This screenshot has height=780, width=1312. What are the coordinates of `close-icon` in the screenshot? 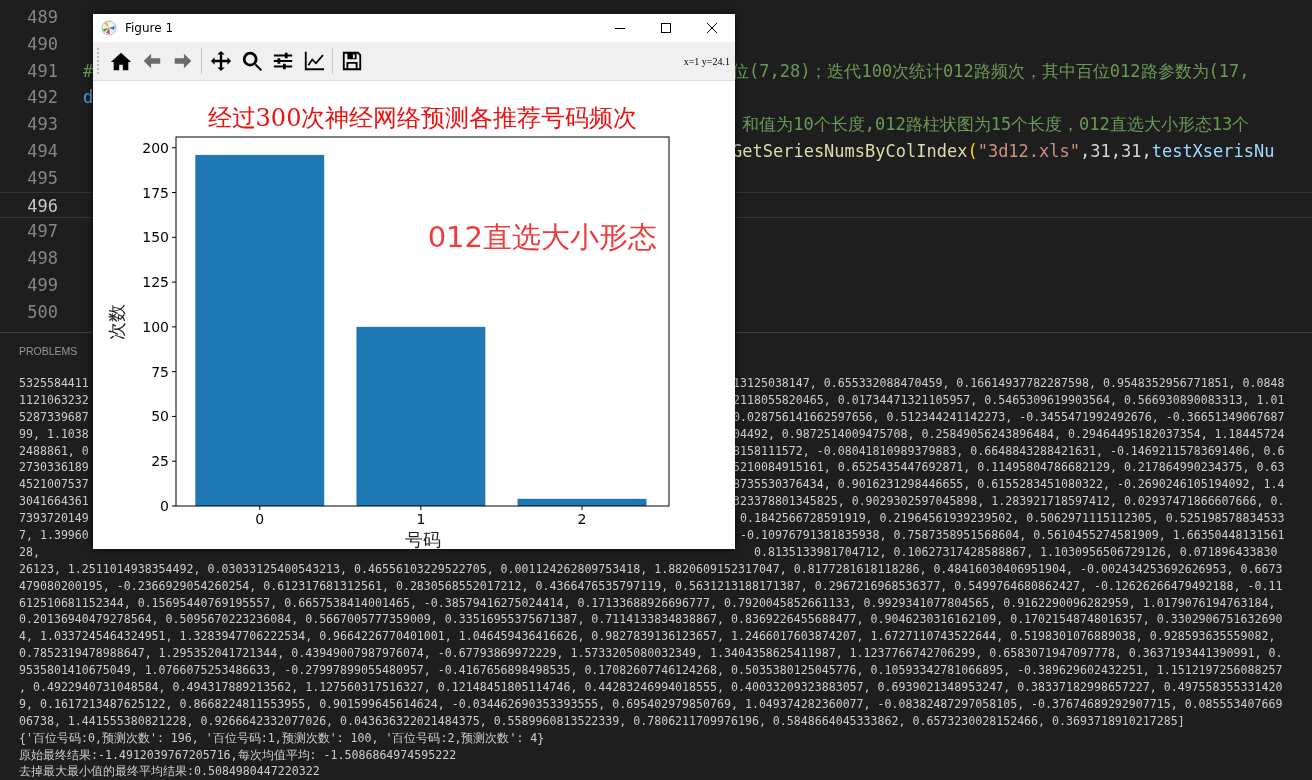 It's located at (712, 28).